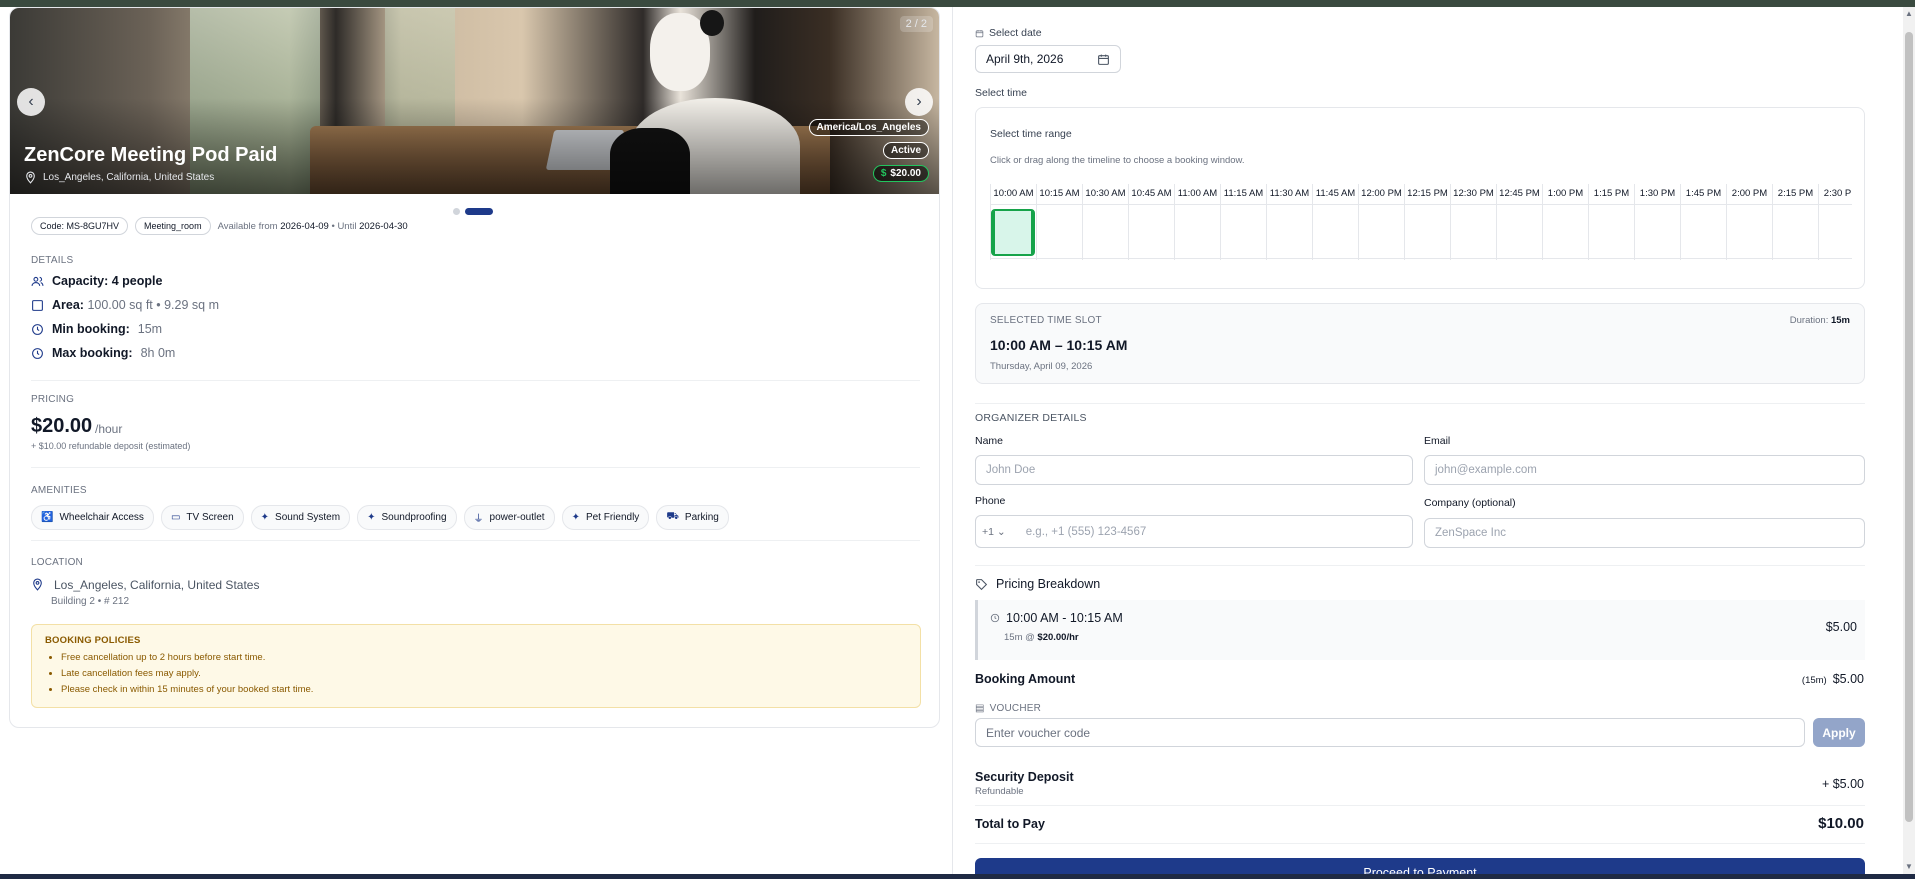 The height and width of the screenshot is (879, 1915). What do you see at coordinates (1031, 134) in the screenshot?
I see `time-range-title: Select time range` at bounding box center [1031, 134].